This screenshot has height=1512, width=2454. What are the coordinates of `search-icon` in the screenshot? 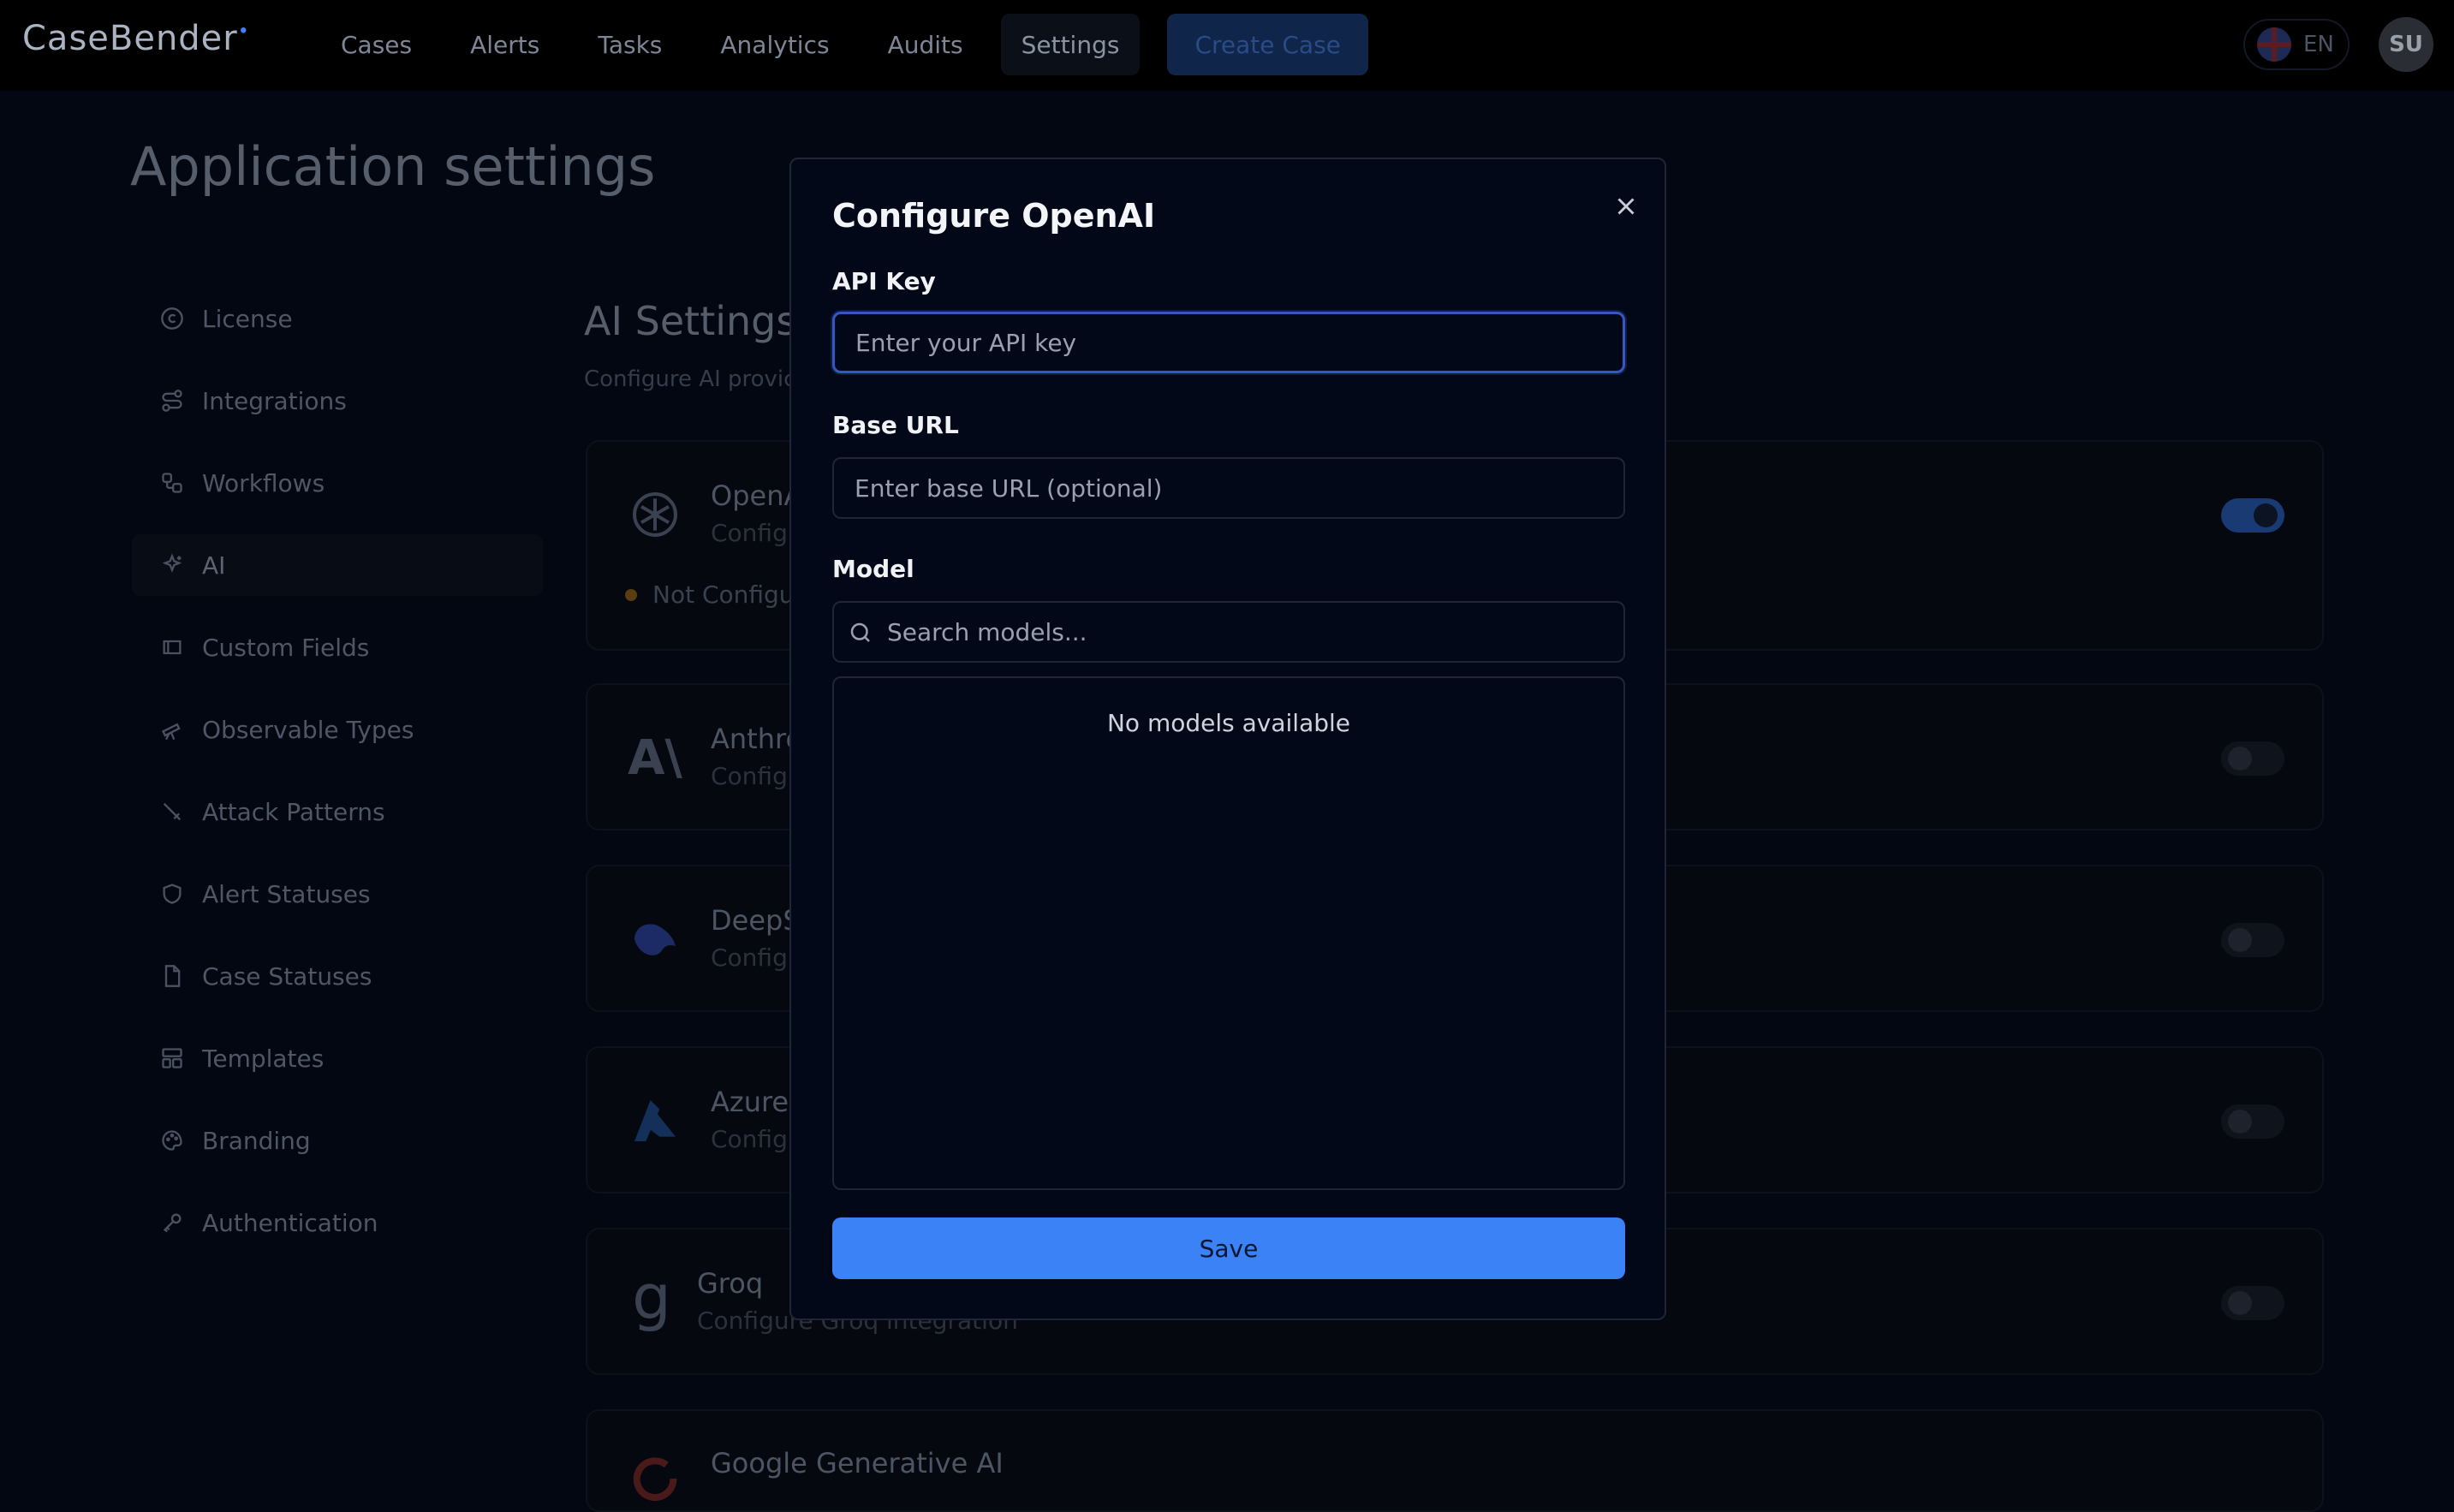 It's located at (861, 633).